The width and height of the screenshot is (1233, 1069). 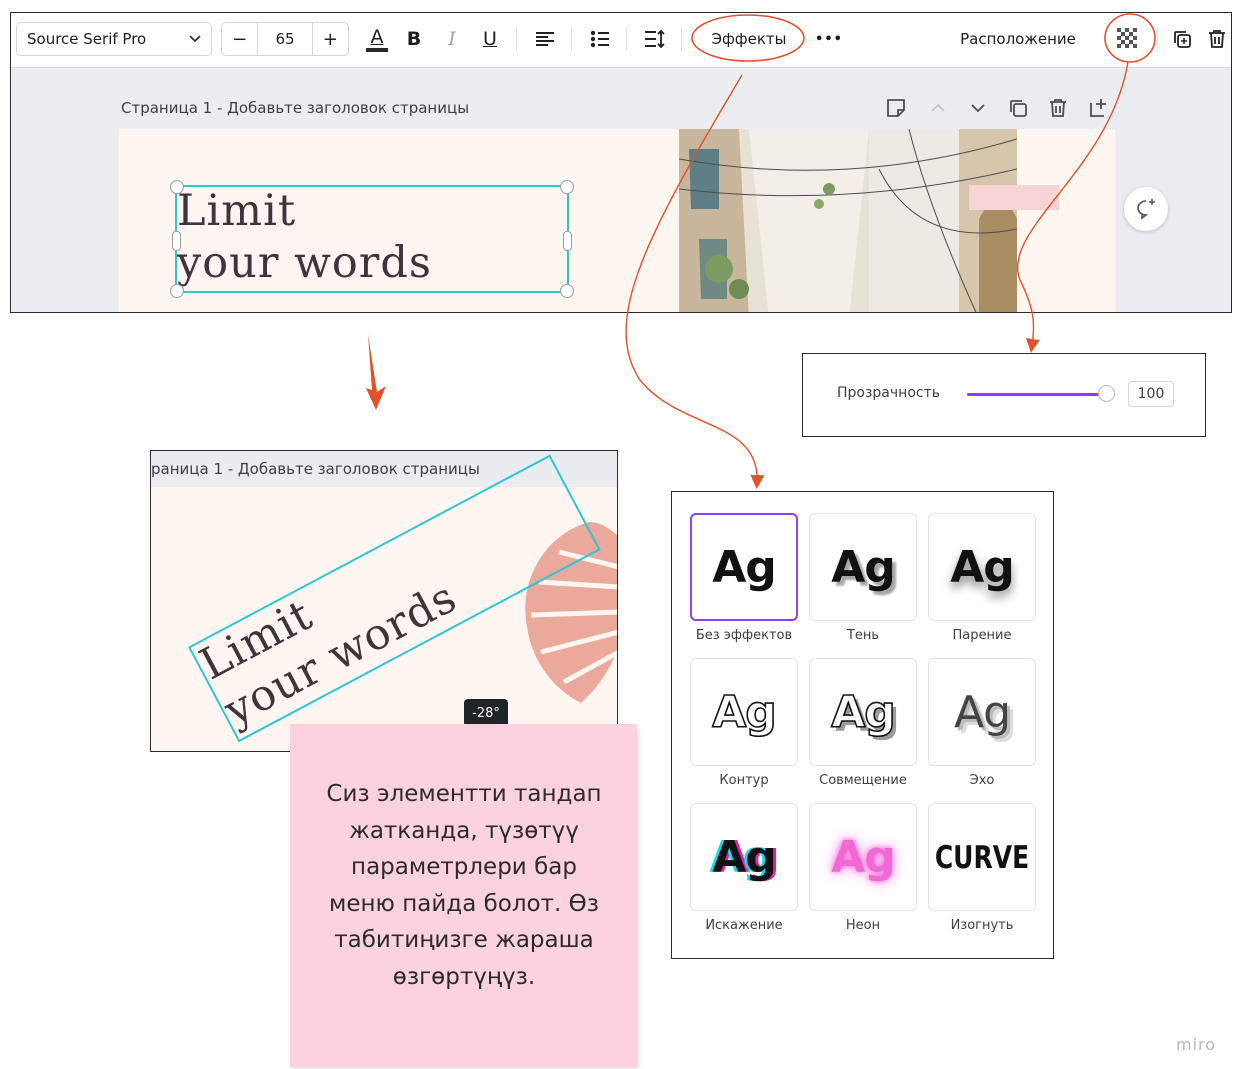 What do you see at coordinates (982, 925) in the screenshot?
I see `effect-label: Изогнуть` at bounding box center [982, 925].